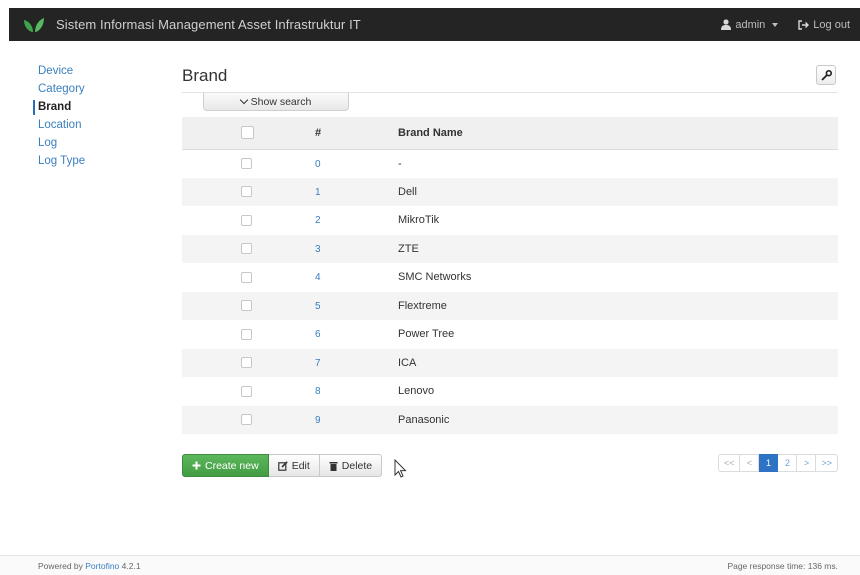  What do you see at coordinates (333, 466) in the screenshot?
I see `trash-icon` at bounding box center [333, 466].